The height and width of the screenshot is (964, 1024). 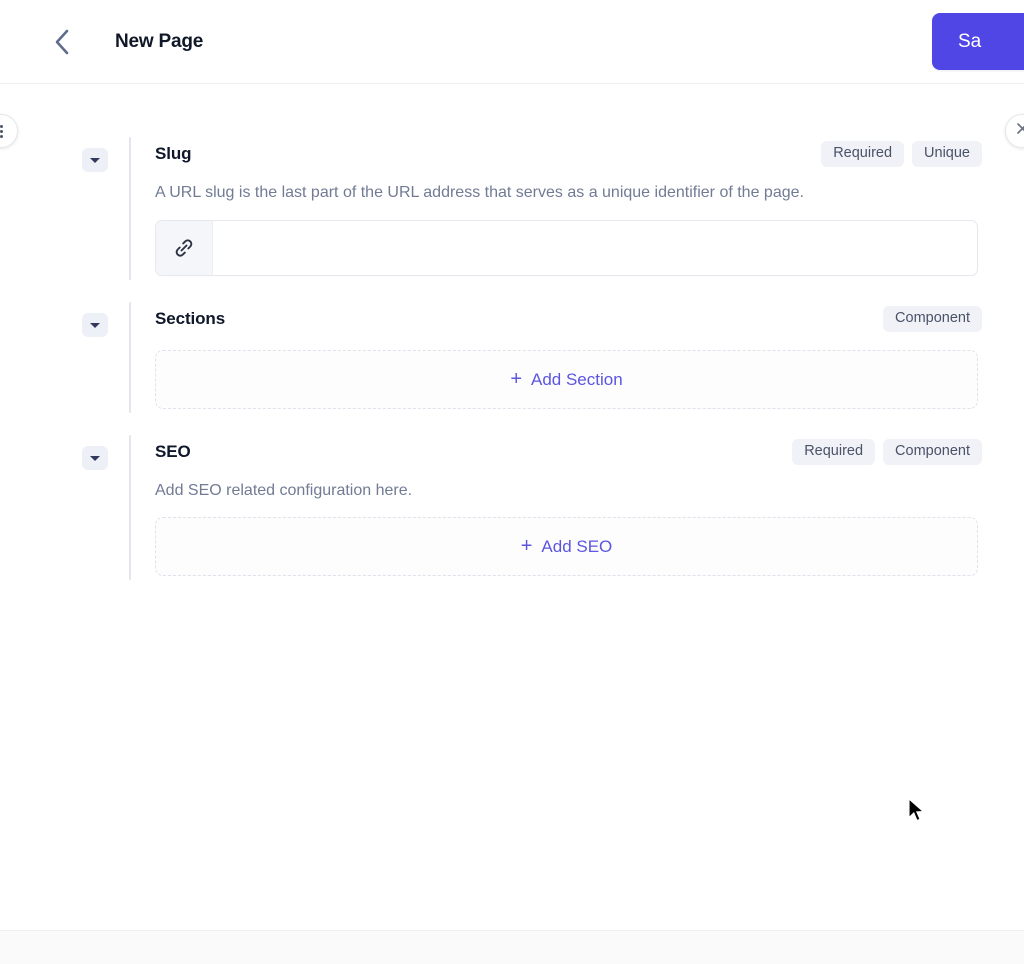 What do you see at coordinates (173, 153) in the screenshot?
I see `field-label-slug: Slug` at bounding box center [173, 153].